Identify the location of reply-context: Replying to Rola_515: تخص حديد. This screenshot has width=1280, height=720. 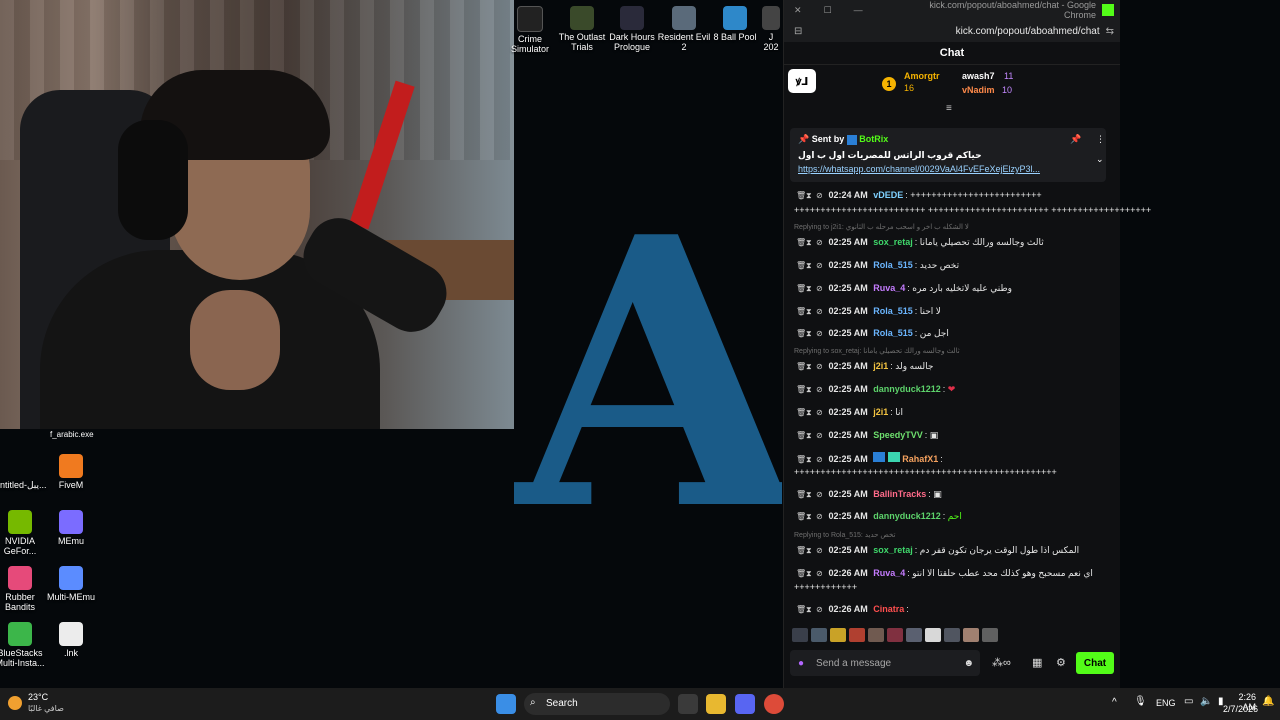
(844, 535).